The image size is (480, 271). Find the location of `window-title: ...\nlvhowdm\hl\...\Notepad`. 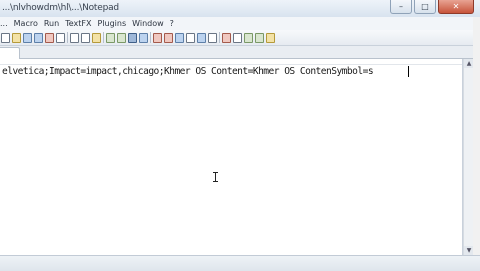

window-title: ...\nlvhowdm\hl\...\Notepad is located at coordinates (60, 8).